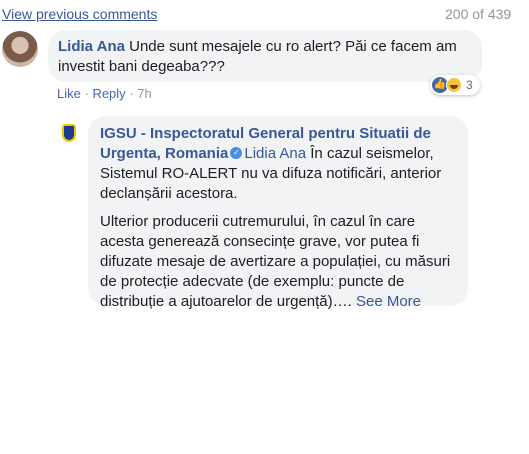 The height and width of the screenshot is (454, 529). What do you see at coordinates (478, 14) in the screenshot?
I see `comment-count: 200 of 439` at bounding box center [478, 14].